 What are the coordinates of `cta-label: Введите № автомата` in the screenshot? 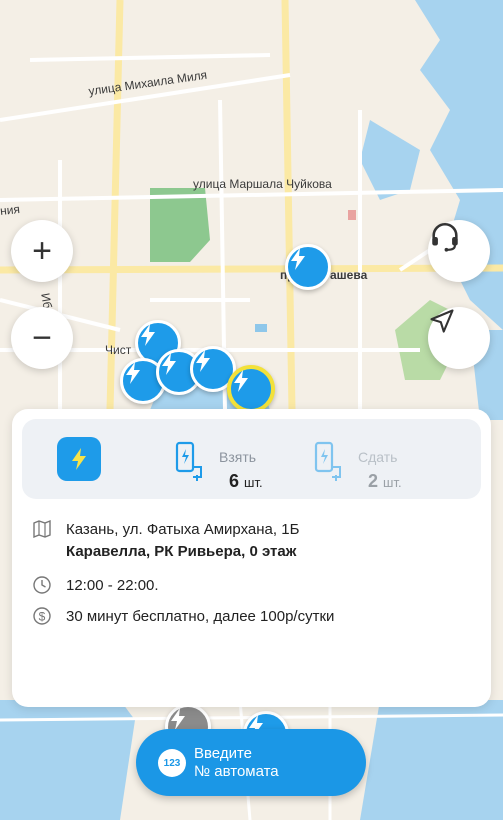 It's located at (236, 763).